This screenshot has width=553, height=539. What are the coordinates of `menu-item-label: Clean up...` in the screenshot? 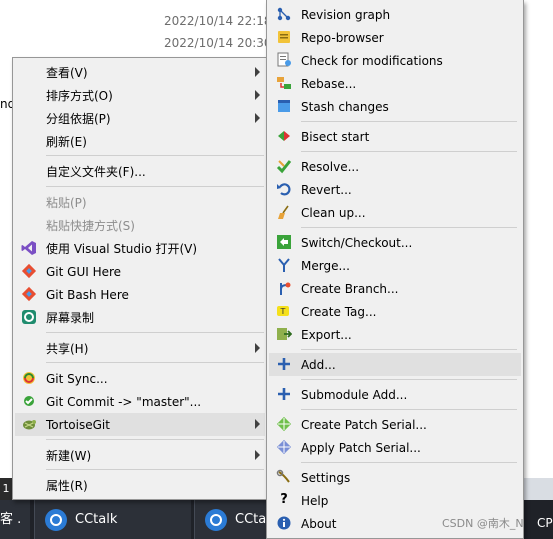 It's located at (333, 212).